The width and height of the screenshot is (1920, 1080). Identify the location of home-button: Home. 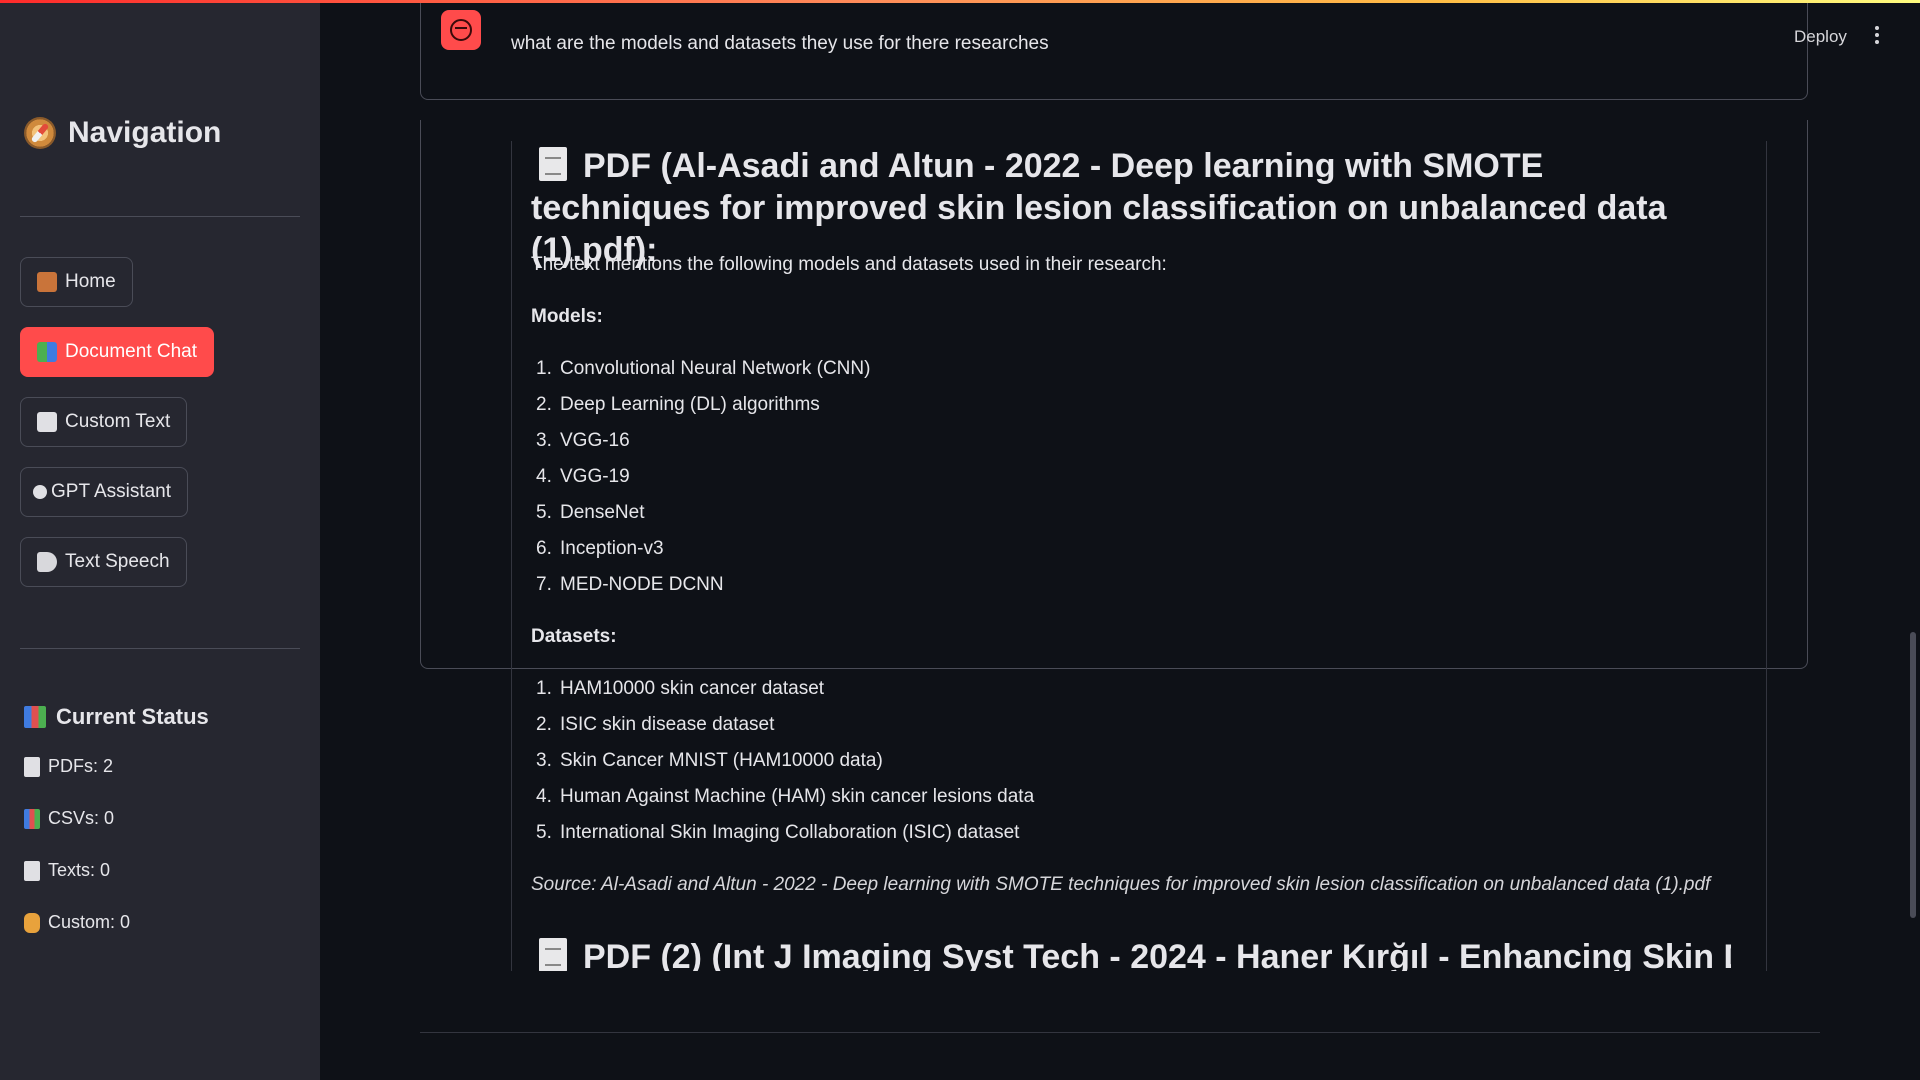
(76, 282).